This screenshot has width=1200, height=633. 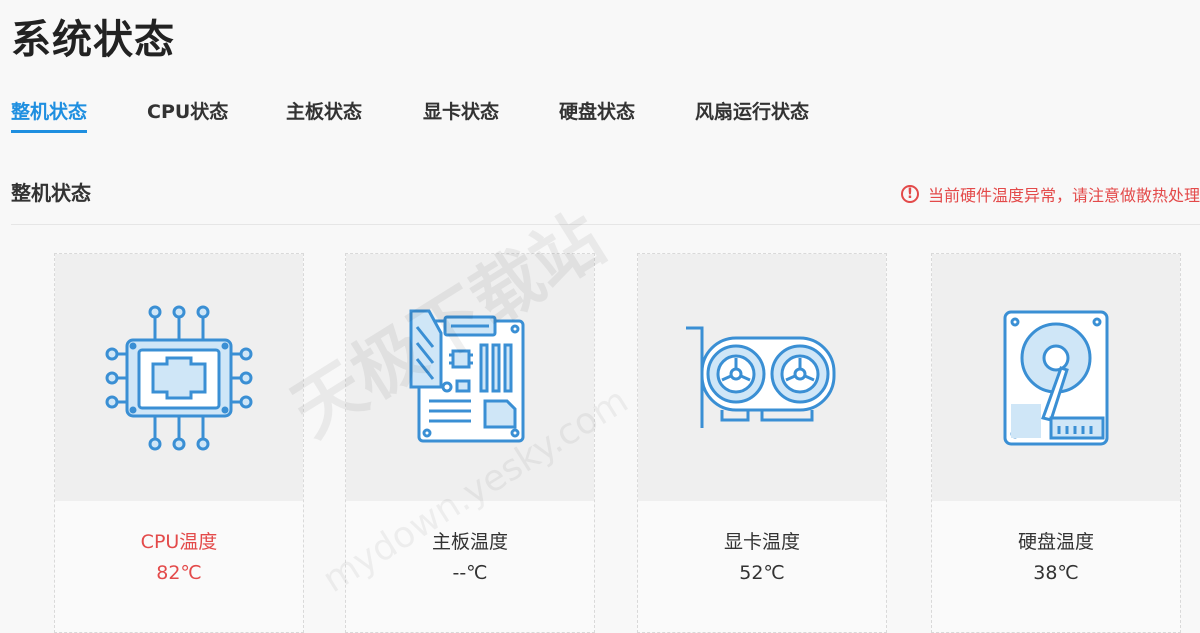 I want to click on tab-cpu: CPU状态, so click(x=187, y=112).